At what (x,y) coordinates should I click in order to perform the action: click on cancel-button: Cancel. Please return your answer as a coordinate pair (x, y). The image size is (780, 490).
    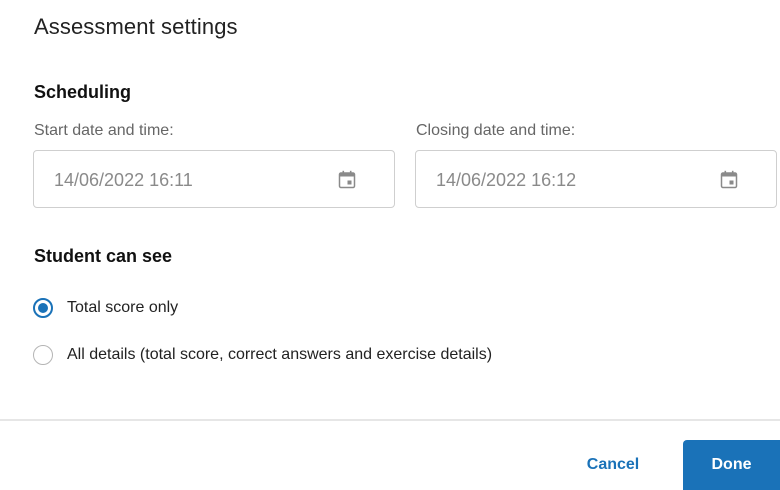
    Looking at the image, I should click on (613, 465).